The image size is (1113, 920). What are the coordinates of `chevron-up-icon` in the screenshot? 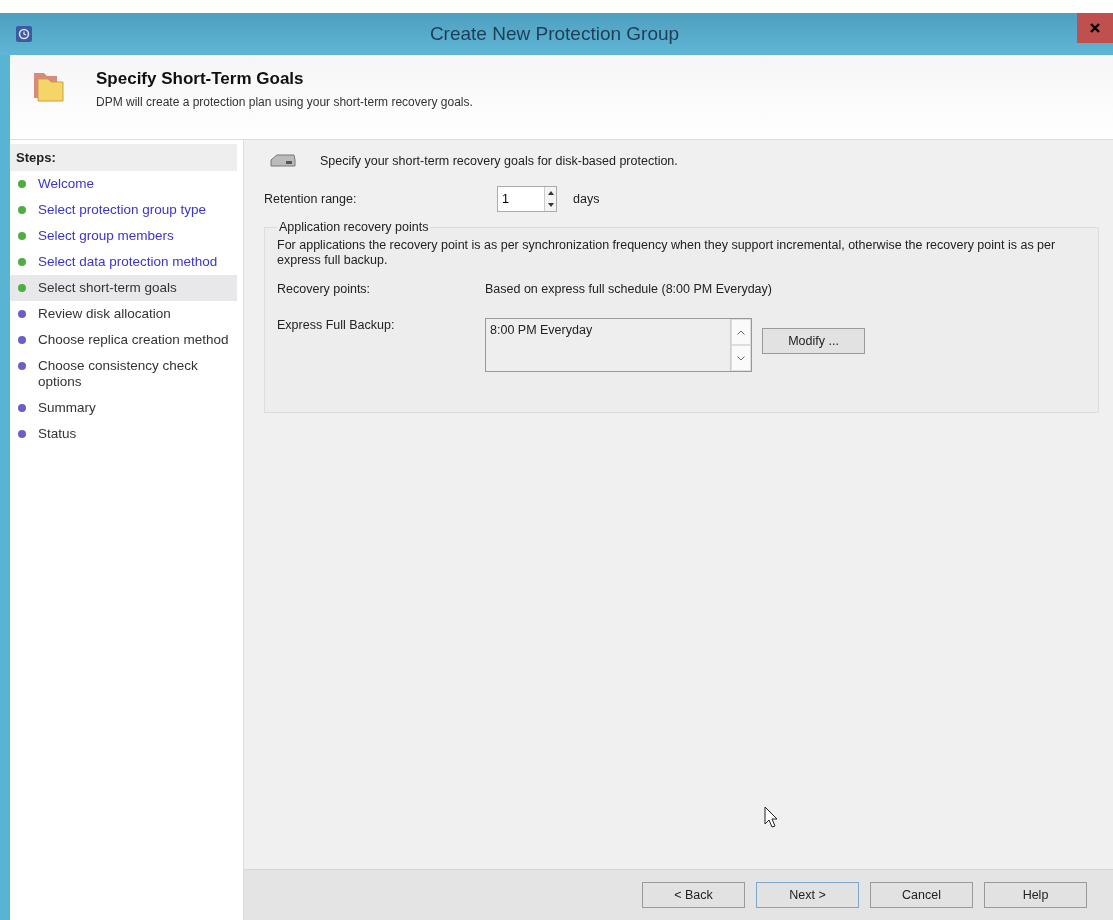 It's located at (741, 332).